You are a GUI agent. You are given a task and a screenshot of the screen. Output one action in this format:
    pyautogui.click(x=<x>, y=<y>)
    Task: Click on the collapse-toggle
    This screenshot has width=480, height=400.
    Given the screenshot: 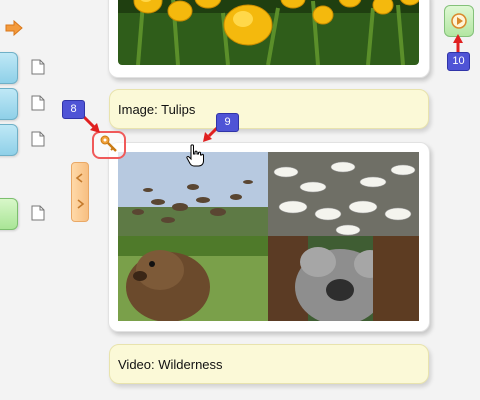 What is the action you would take?
    pyautogui.click(x=80, y=192)
    